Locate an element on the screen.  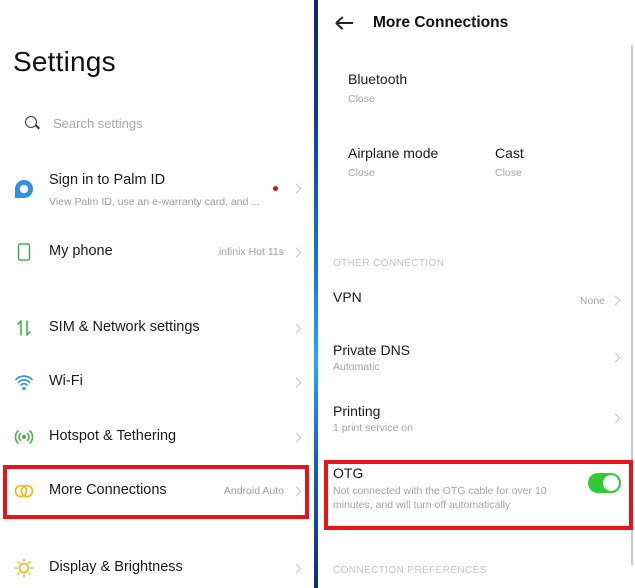
phone-icon is located at coordinates (24, 252).